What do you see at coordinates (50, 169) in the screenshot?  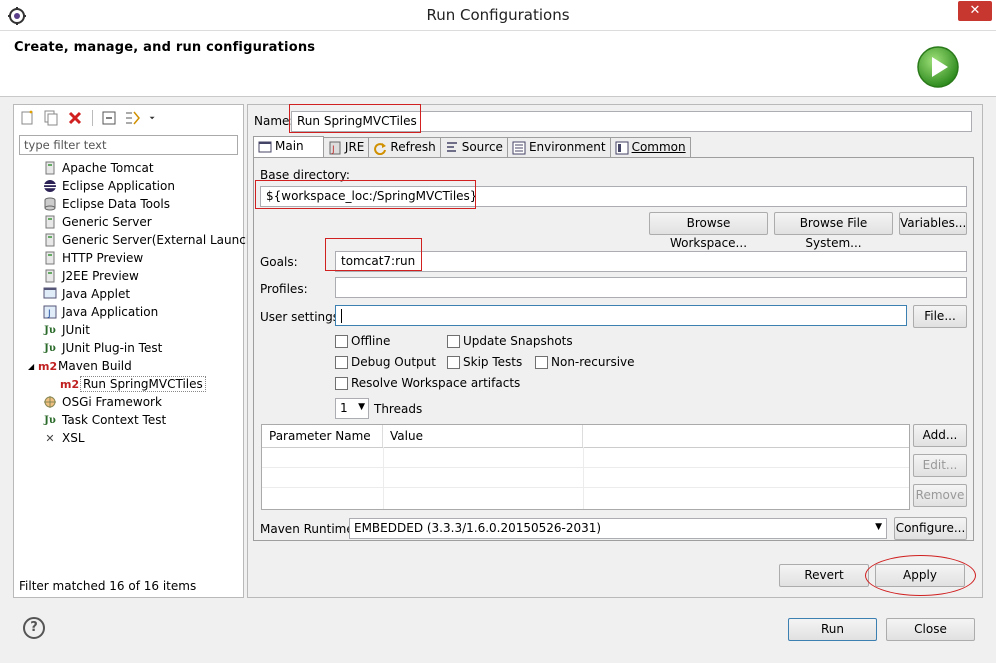 I see `tomcat-icon` at bounding box center [50, 169].